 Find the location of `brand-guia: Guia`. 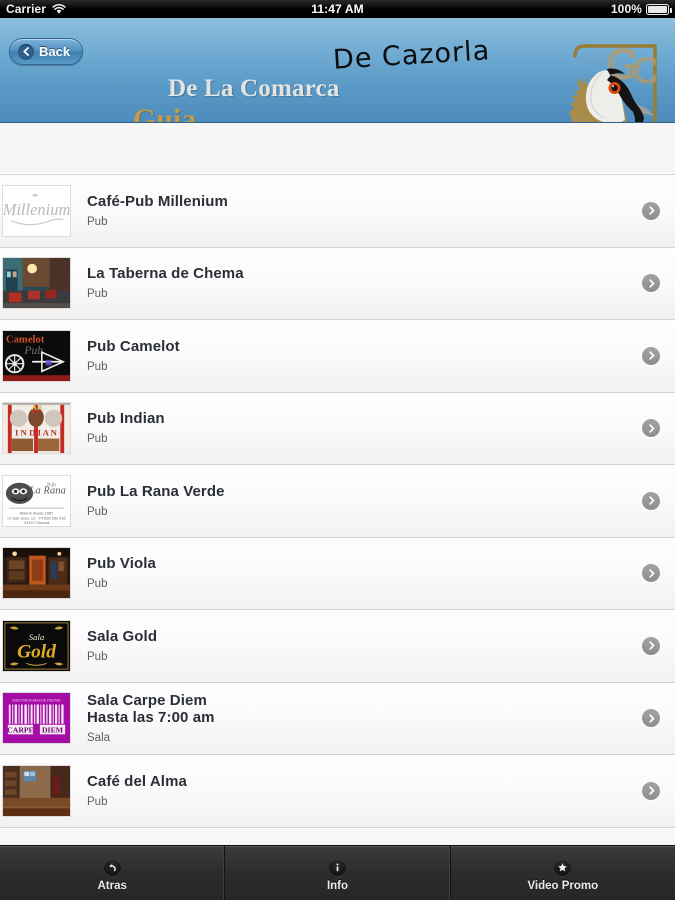

brand-guia: Guia is located at coordinates (165, 113).